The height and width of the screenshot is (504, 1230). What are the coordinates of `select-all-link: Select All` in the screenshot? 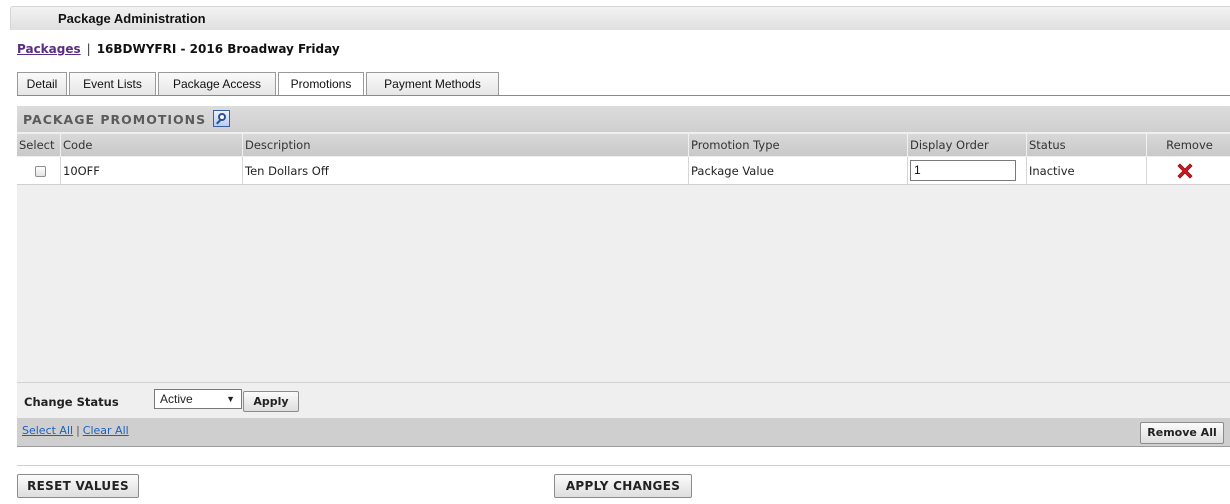 It's located at (47, 430).